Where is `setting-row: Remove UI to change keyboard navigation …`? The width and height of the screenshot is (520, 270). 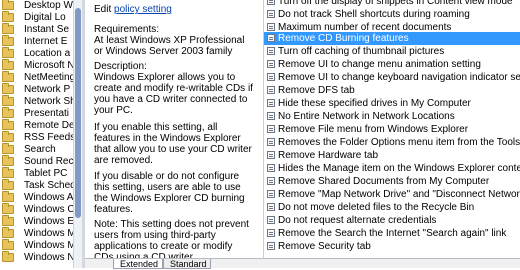 setting-row: Remove UI to change keyboard navigation … is located at coordinates (392, 77).